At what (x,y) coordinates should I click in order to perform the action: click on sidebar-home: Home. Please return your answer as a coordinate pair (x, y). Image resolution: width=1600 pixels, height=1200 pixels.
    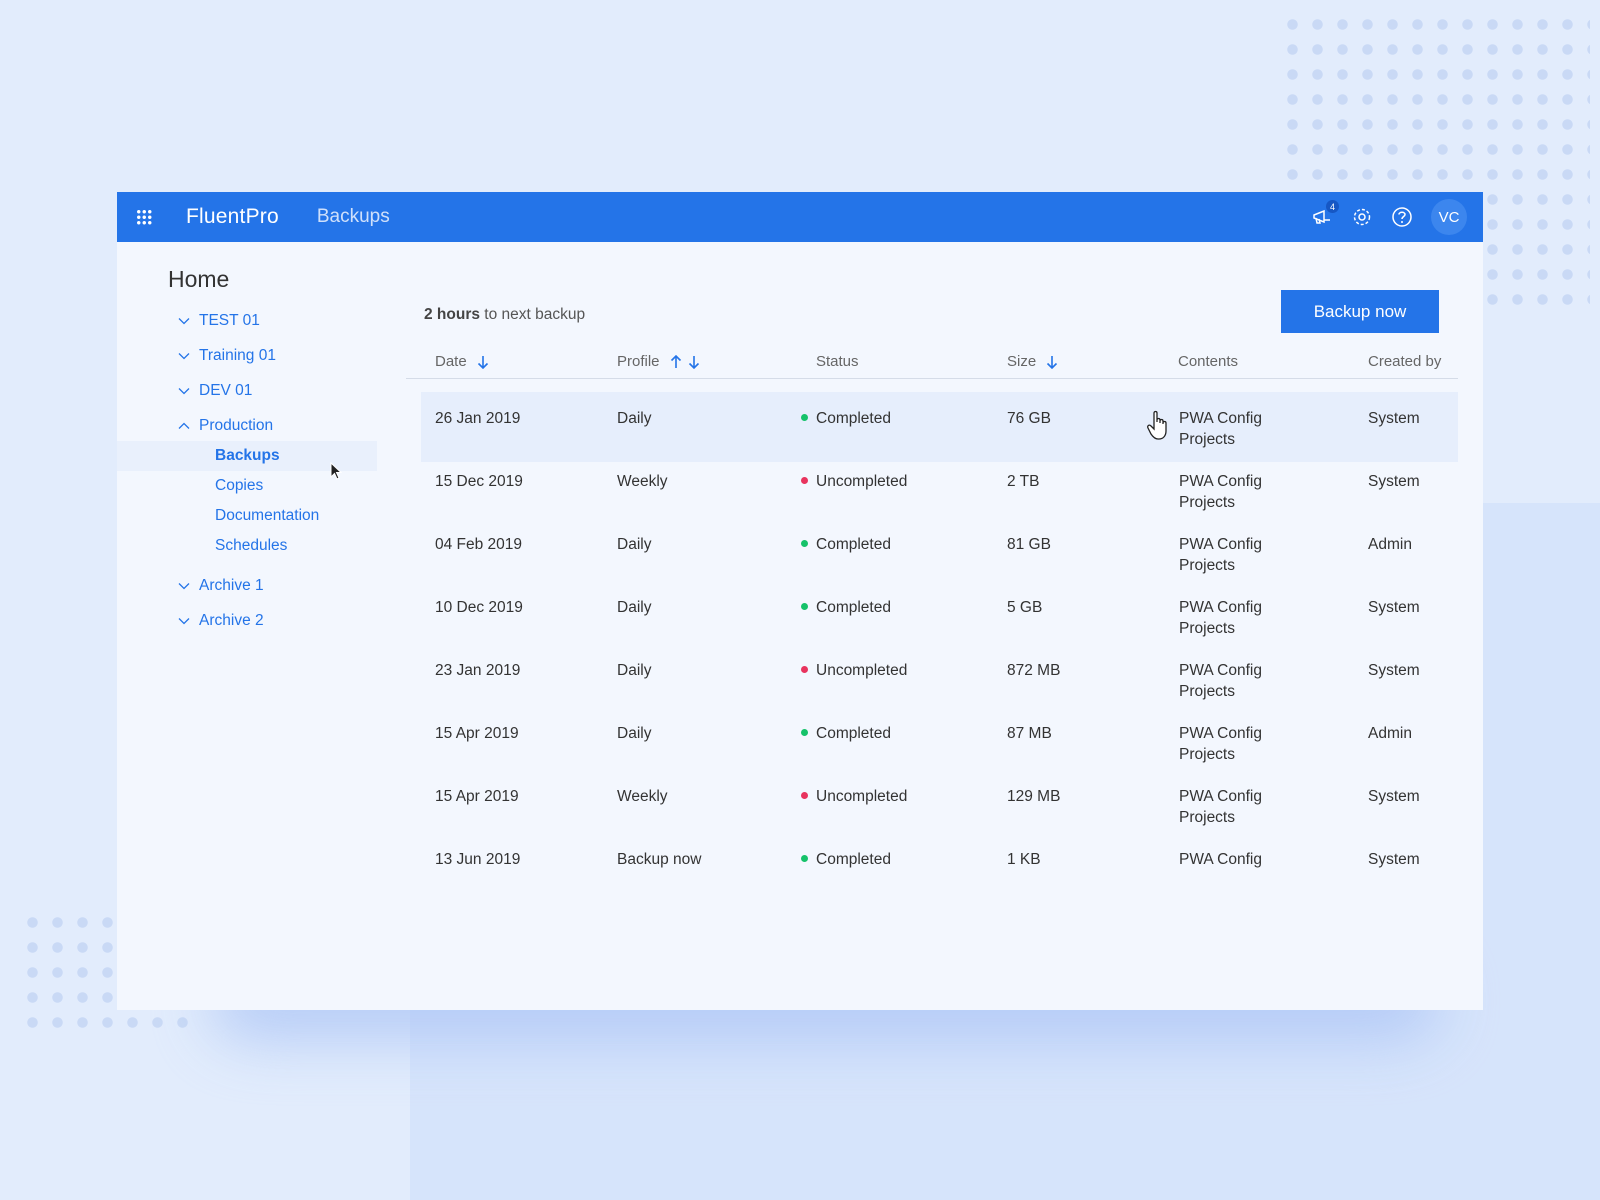
    Looking at the image, I should click on (198, 279).